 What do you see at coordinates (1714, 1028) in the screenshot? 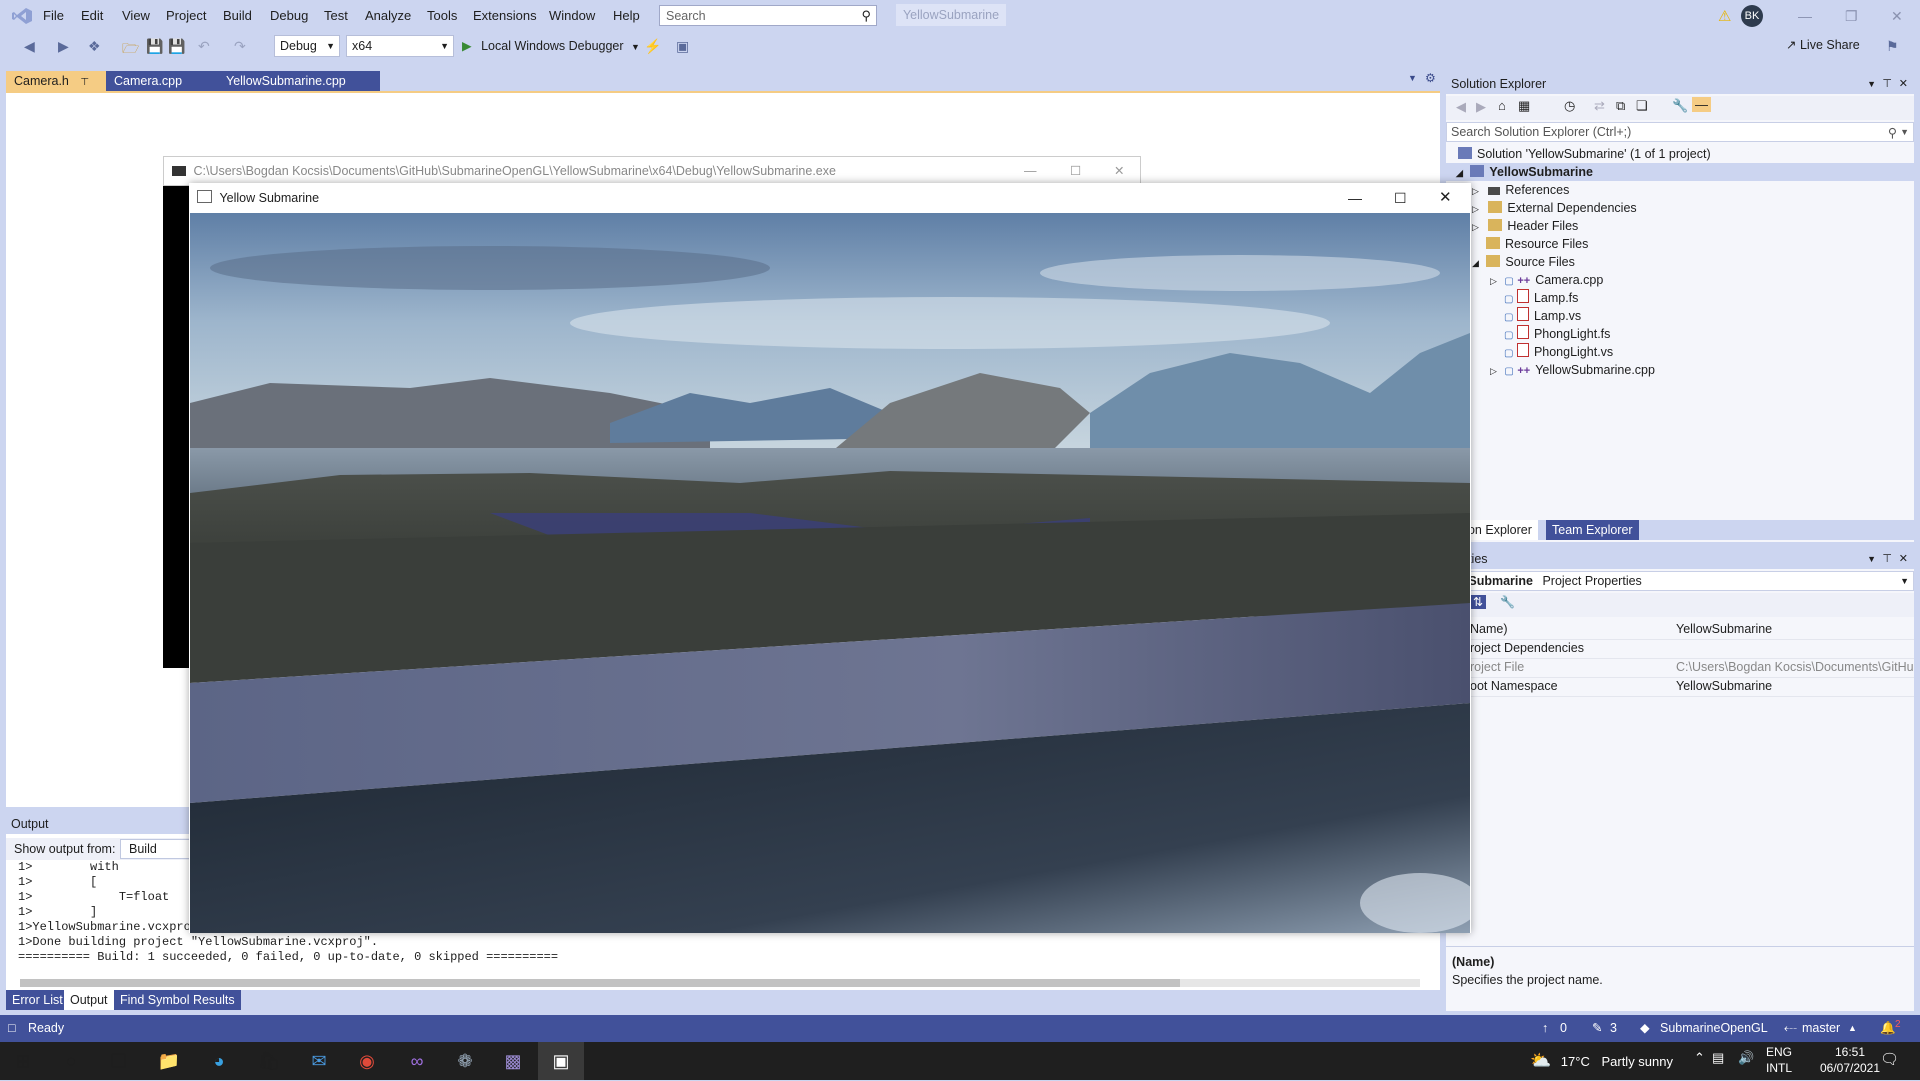
I see `repository-name: SubmarineOpenGL` at bounding box center [1714, 1028].